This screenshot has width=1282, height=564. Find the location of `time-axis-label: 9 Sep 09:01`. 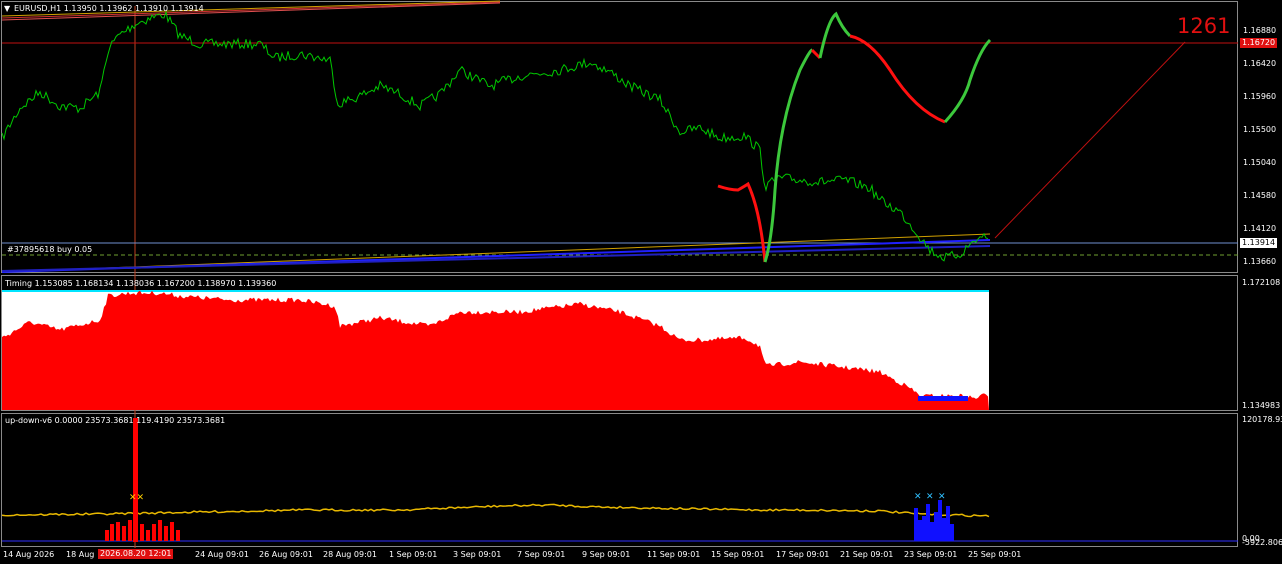

time-axis-label: 9 Sep 09:01 is located at coordinates (606, 554).